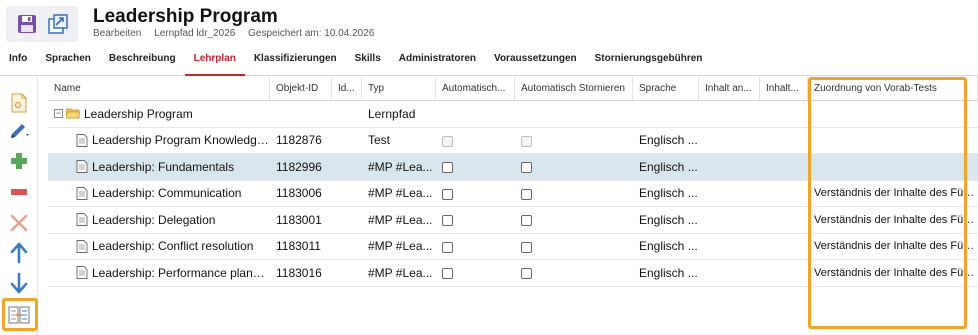  What do you see at coordinates (167, 193) in the screenshot?
I see `row-name: Leadership: Communication` at bounding box center [167, 193].